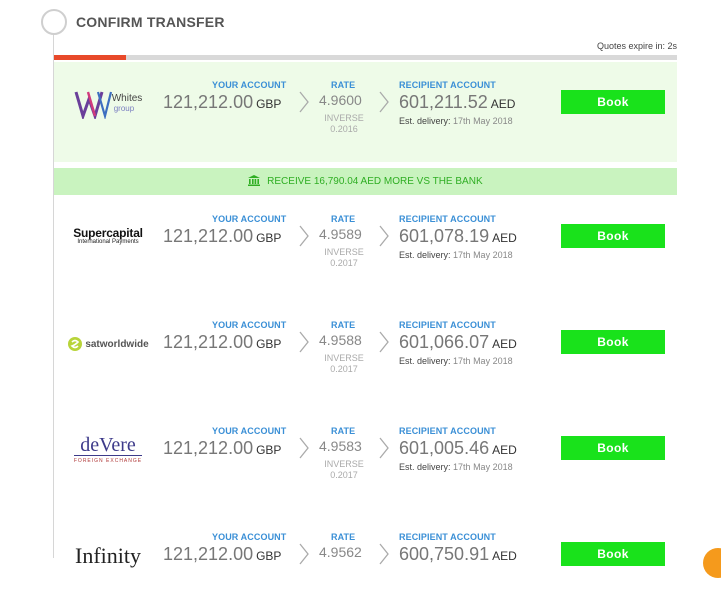 This screenshot has width=721, height=614. I want to click on provider-logo: satworldwide, so click(108, 344).